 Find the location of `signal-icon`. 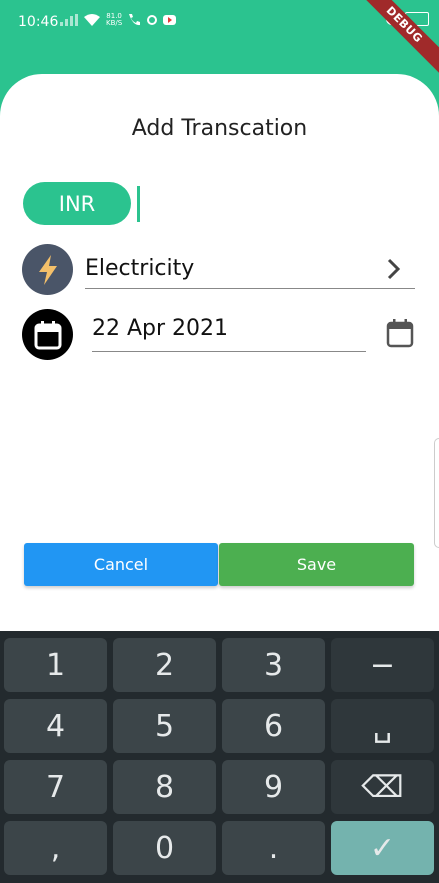

signal-icon is located at coordinates (69, 20).